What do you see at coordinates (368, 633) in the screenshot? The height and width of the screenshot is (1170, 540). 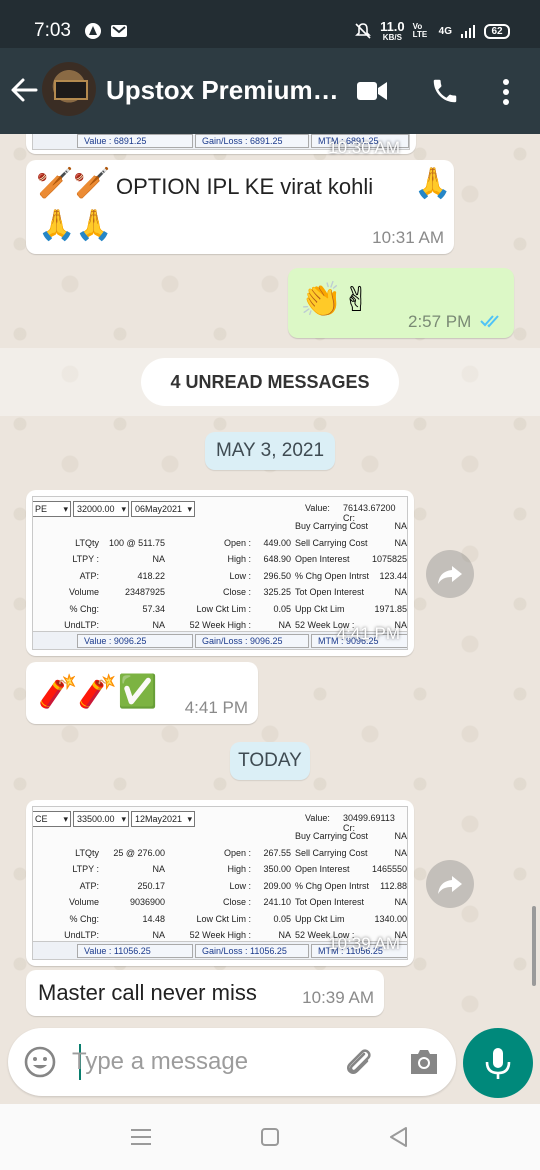 I see `message-time: 4:41 PM` at bounding box center [368, 633].